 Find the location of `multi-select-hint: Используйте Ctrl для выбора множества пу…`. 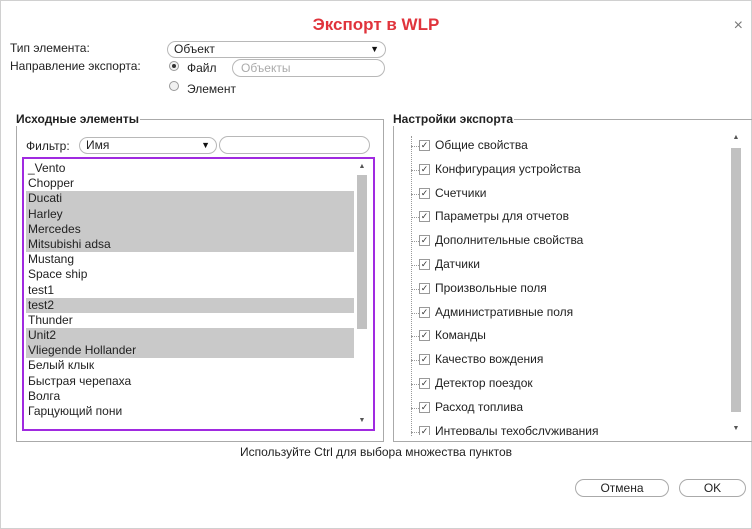

multi-select-hint: Используйте Ctrl для выбора множества пу… is located at coordinates (376, 452).